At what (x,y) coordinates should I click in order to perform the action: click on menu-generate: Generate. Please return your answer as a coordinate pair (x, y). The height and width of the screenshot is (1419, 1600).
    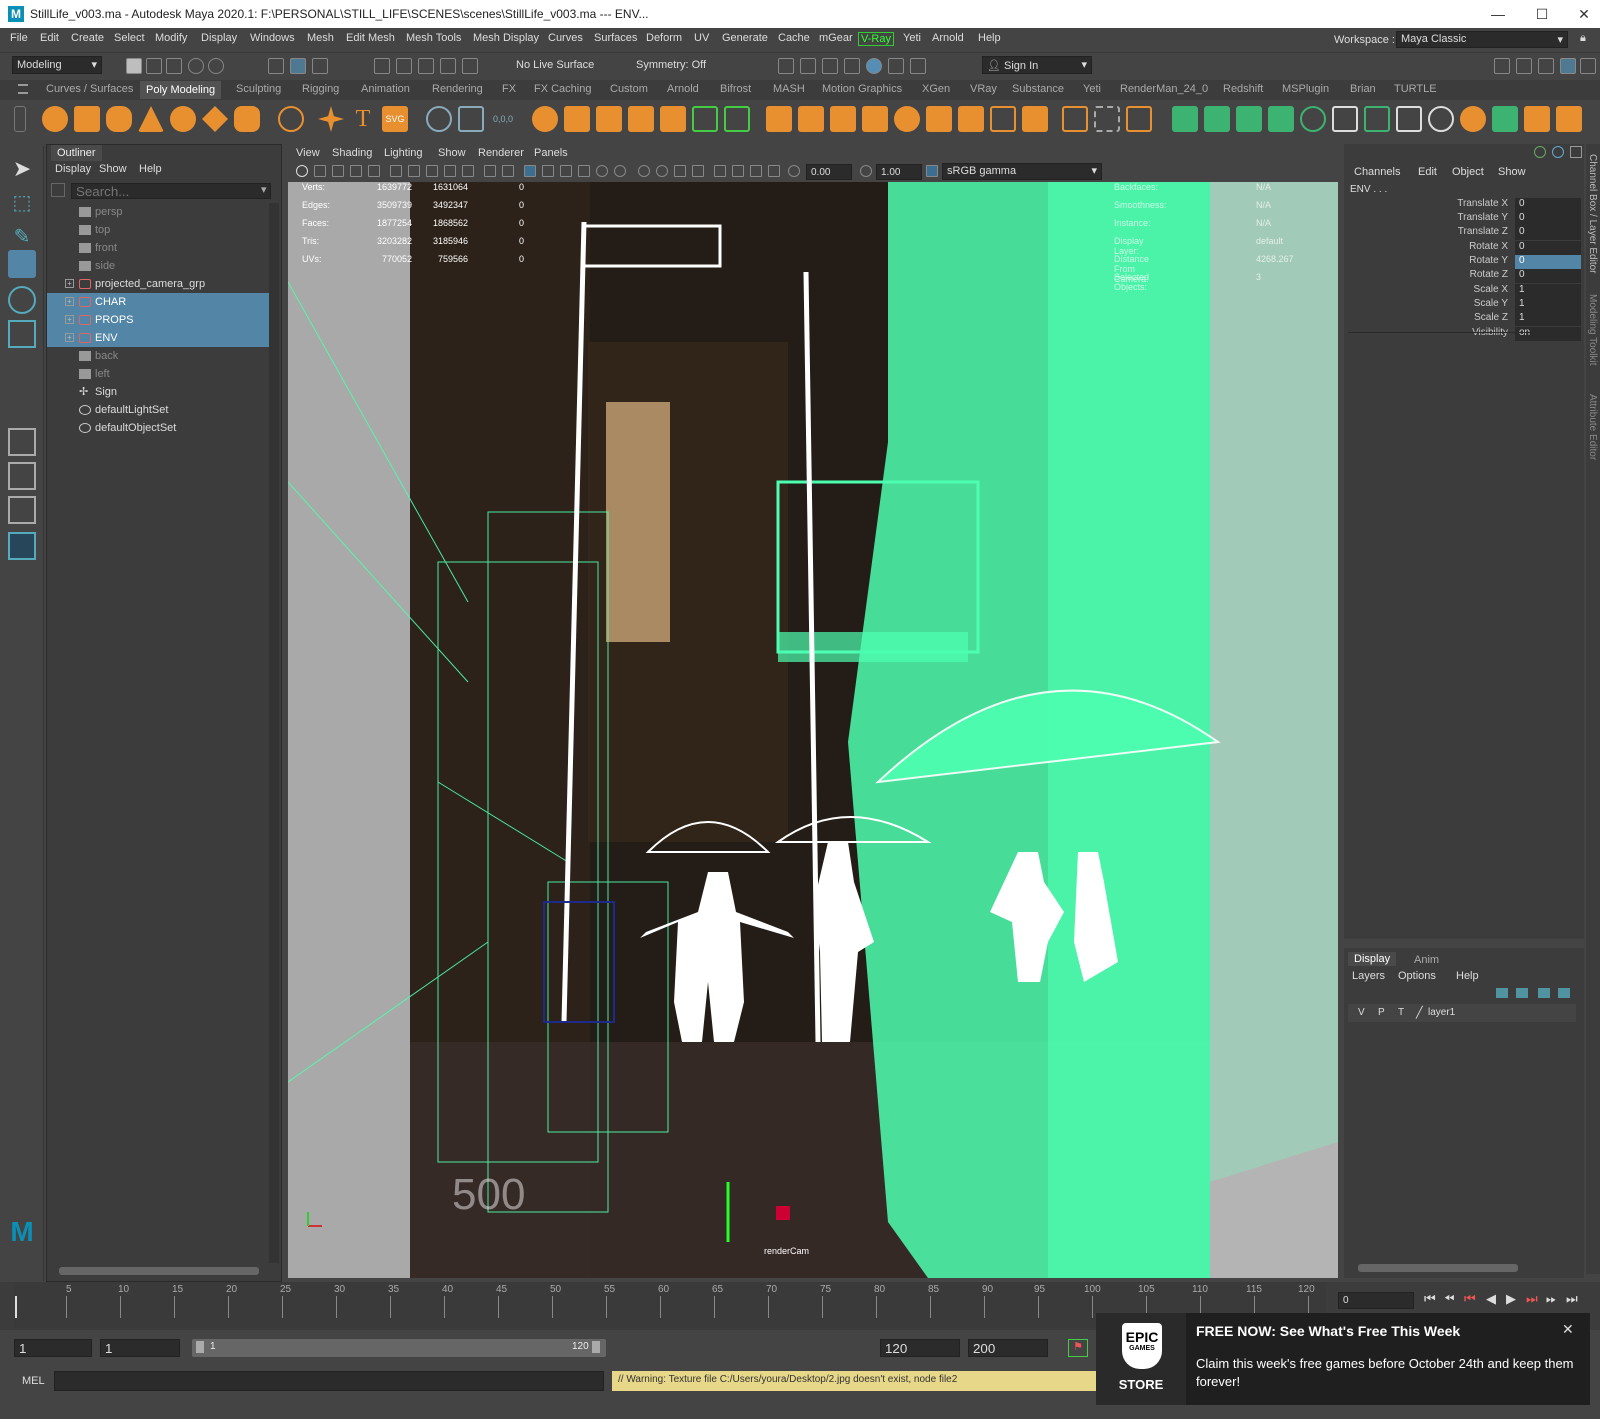
    Looking at the image, I should click on (745, 38).